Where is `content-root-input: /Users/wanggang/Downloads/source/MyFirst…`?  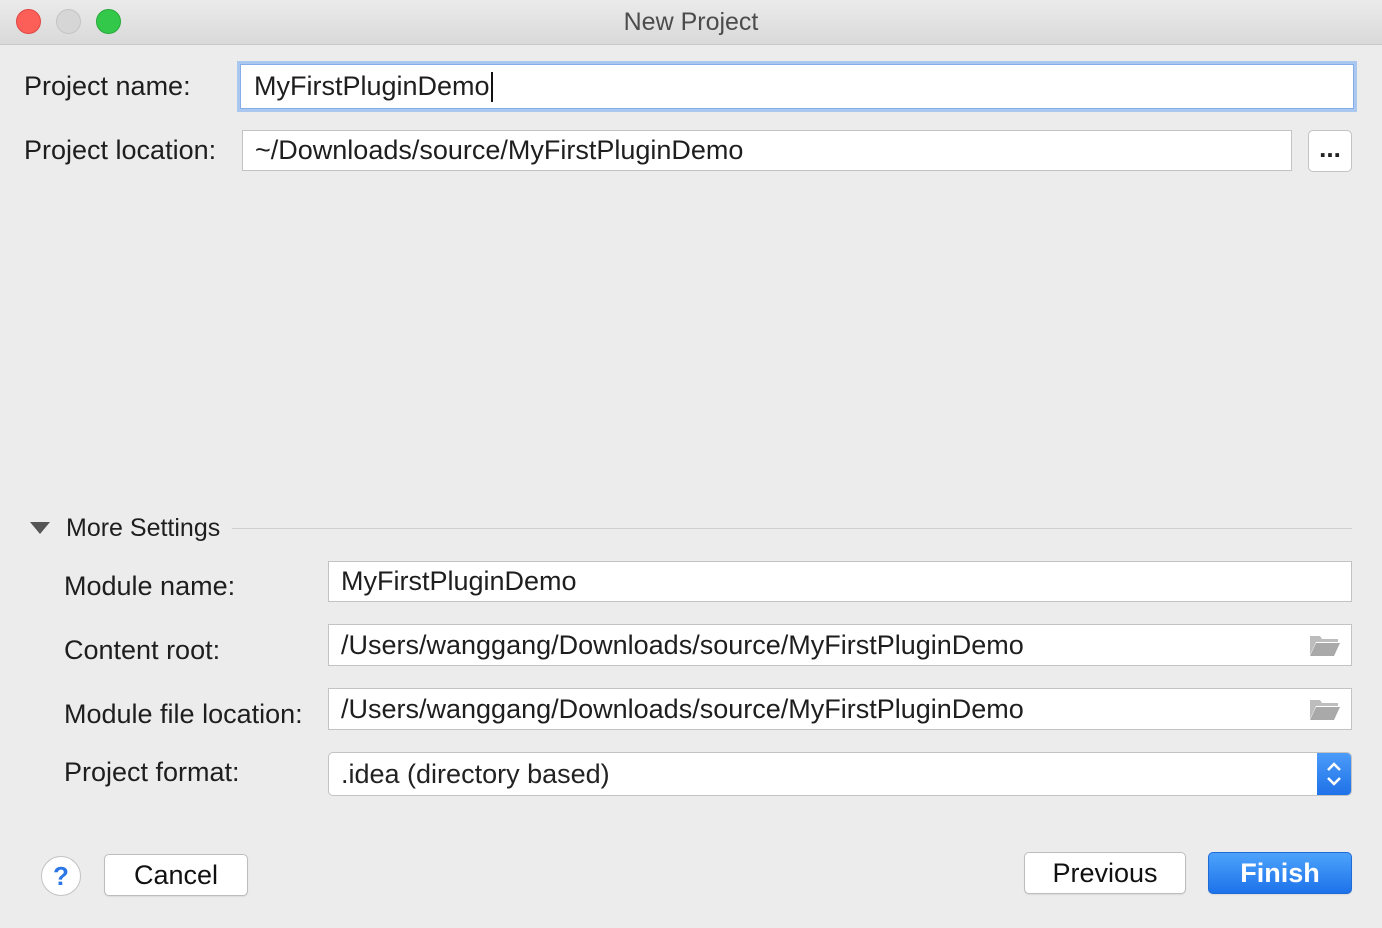 content-root-input: /Users/wanggang/Downloads/source/MyFirst… is located at coordinates (840, 645).